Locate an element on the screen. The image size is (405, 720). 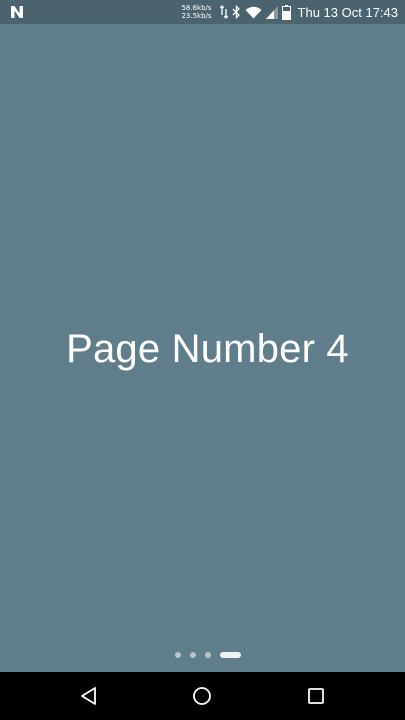
page-dot-4-active is located at coordinates (230, 655).